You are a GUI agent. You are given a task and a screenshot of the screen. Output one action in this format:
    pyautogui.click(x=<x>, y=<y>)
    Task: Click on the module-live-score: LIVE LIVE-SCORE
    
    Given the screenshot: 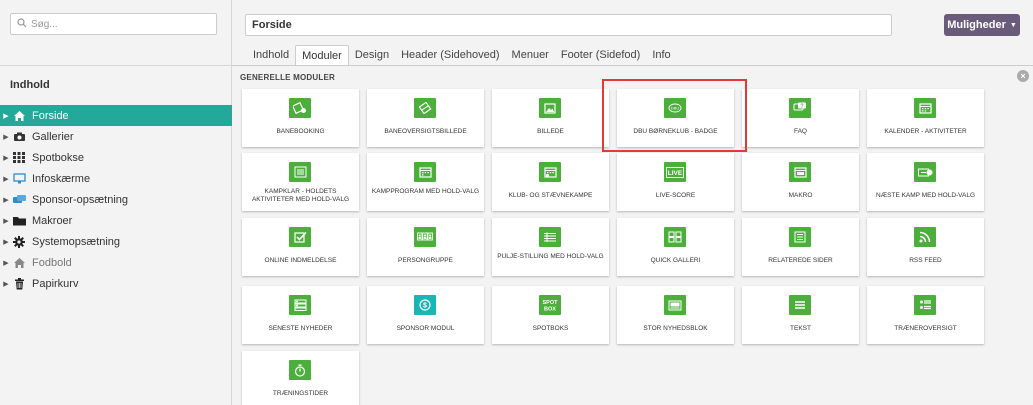 What is the action you would take?
    pyautogui.click(x=675, y=182)
    